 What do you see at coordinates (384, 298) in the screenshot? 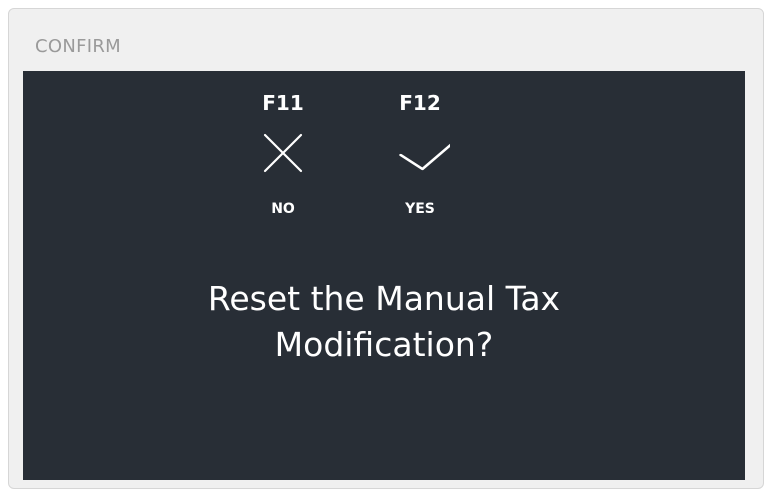
I see `message-line-1: Reset the Manual Tax` at bounding box center [384, 298].